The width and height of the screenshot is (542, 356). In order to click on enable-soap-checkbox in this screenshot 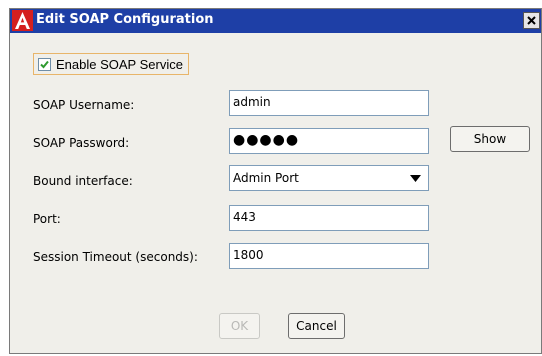, I will do `click(44, 64)`.